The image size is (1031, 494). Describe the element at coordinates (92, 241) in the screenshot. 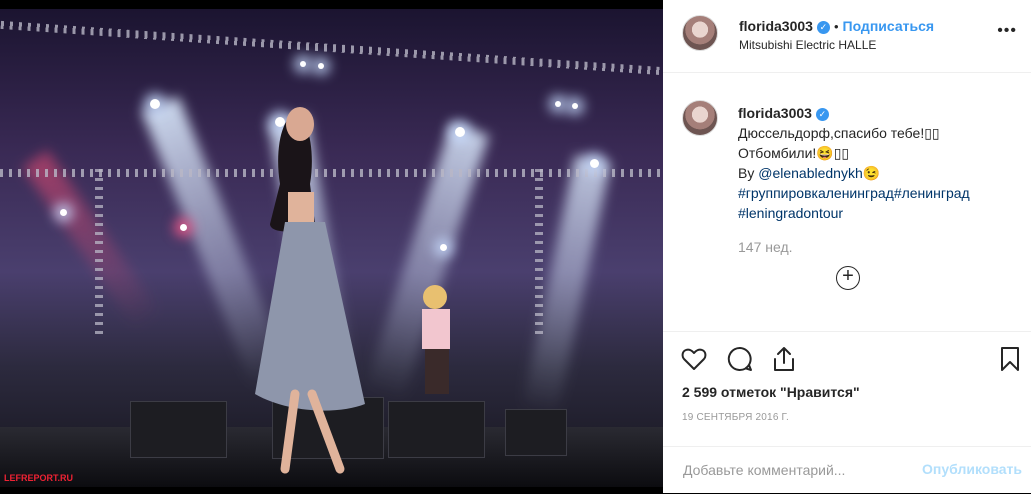

I see `stage-light-beam` at that location.